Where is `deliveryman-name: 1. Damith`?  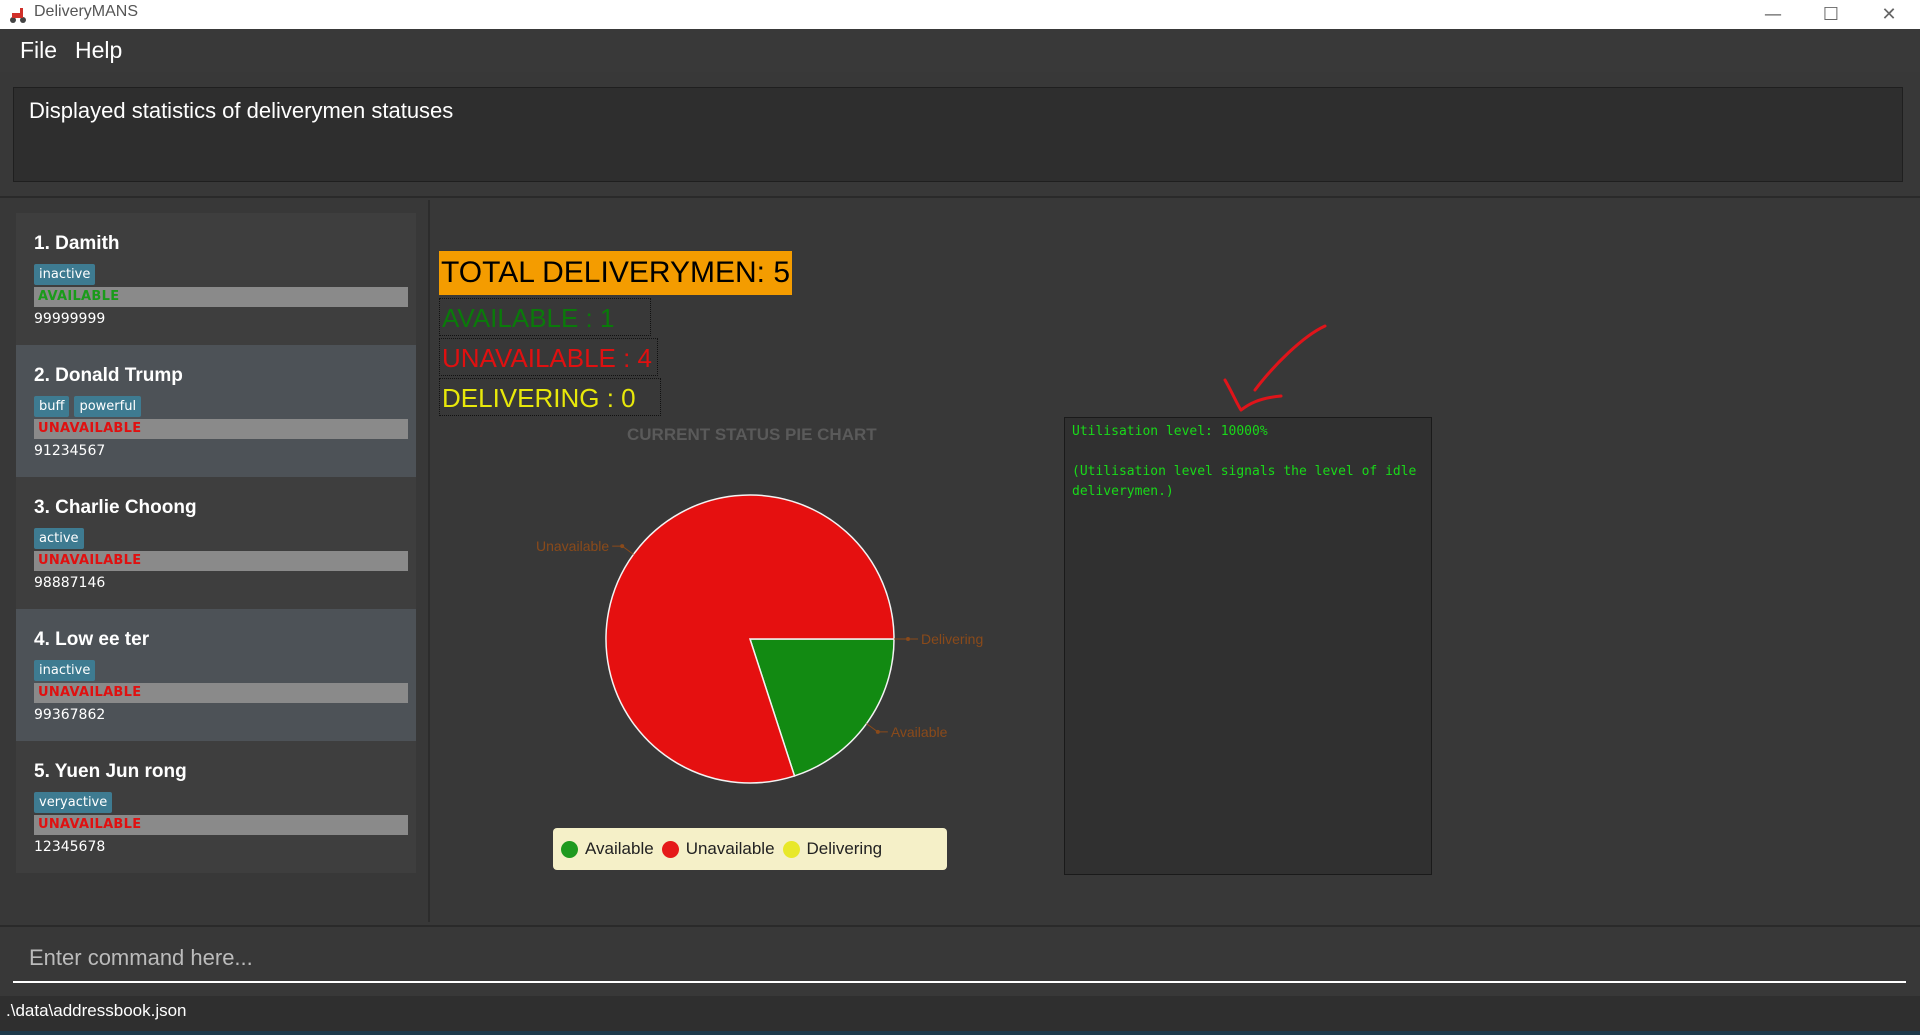 deliveryman-name: 1. Damith is located at coordinates (77, 243).